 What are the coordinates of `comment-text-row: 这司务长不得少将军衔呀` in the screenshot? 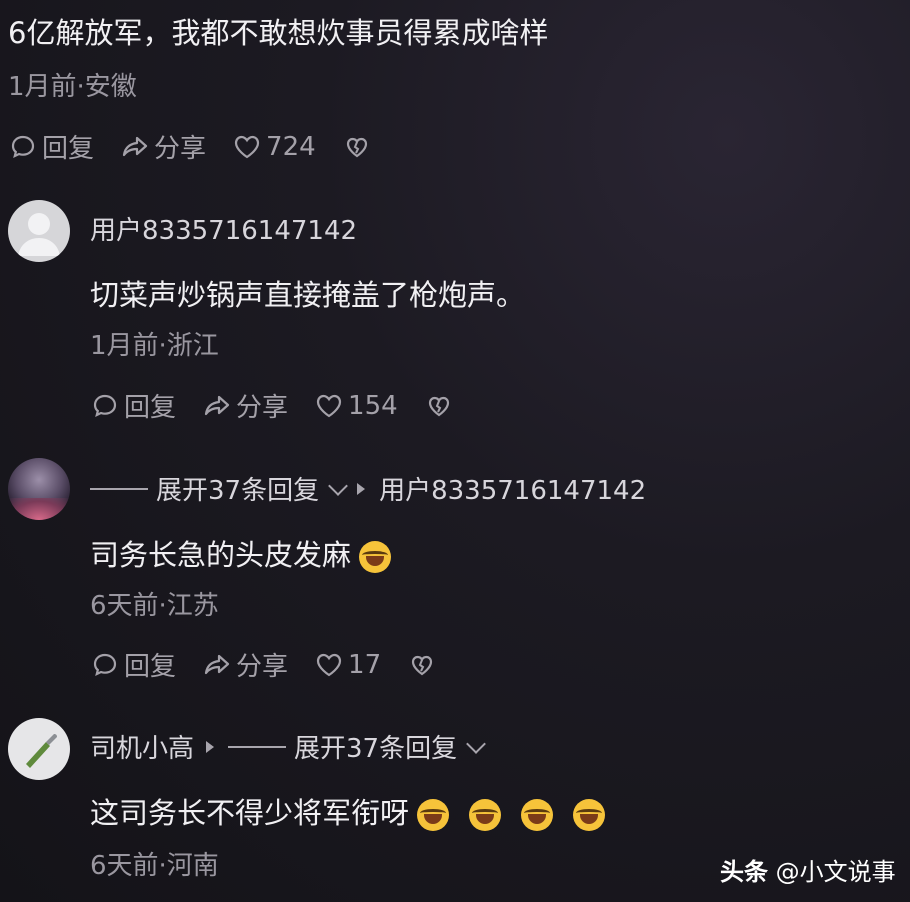 It's located at (348, 811).